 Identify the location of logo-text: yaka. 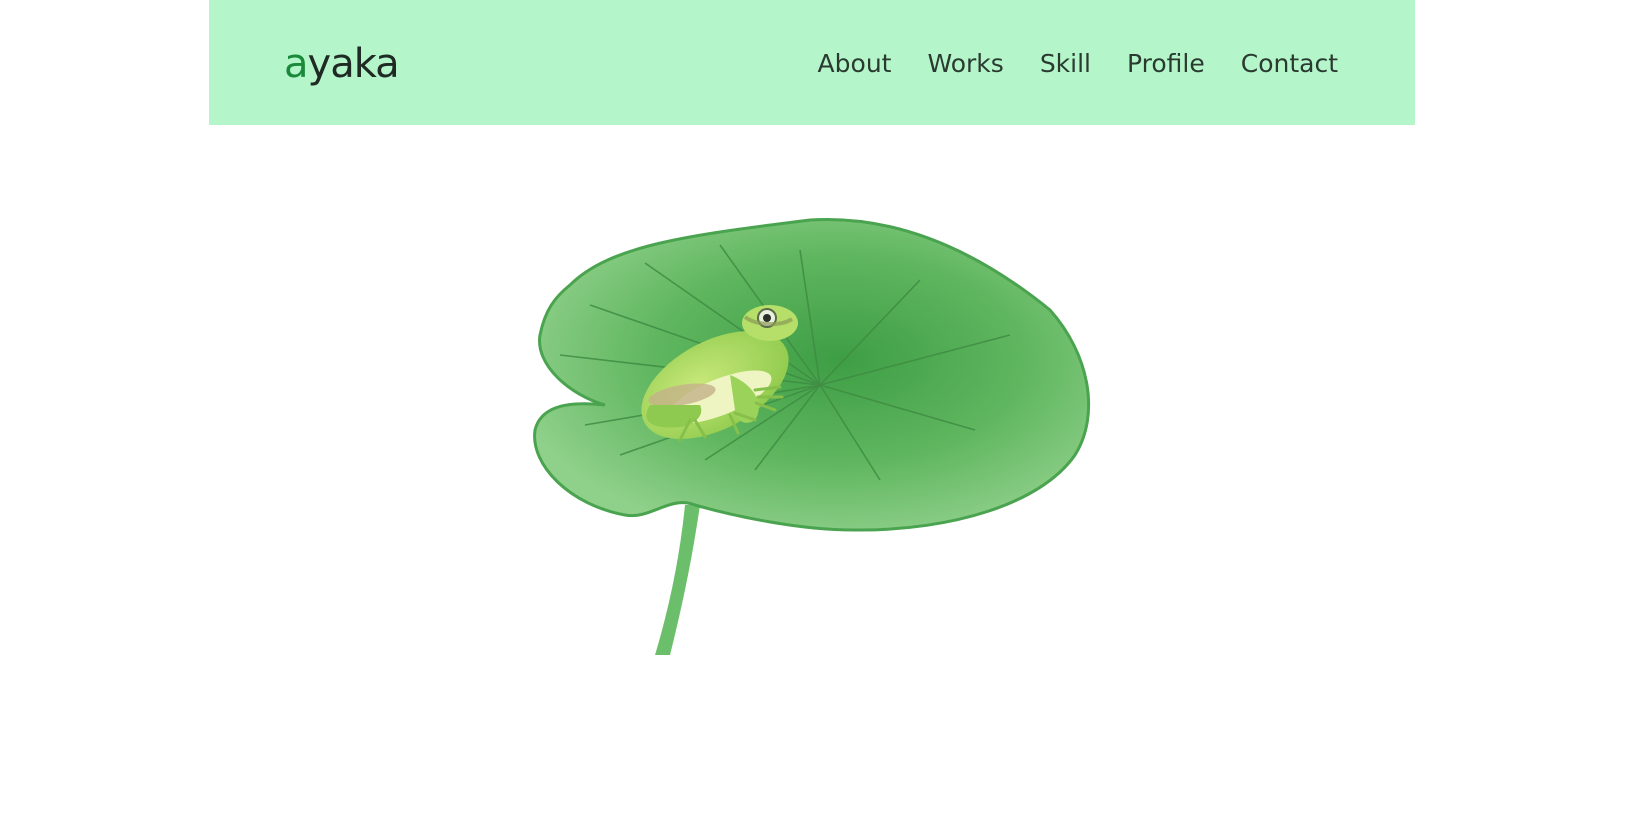
(353, 64).